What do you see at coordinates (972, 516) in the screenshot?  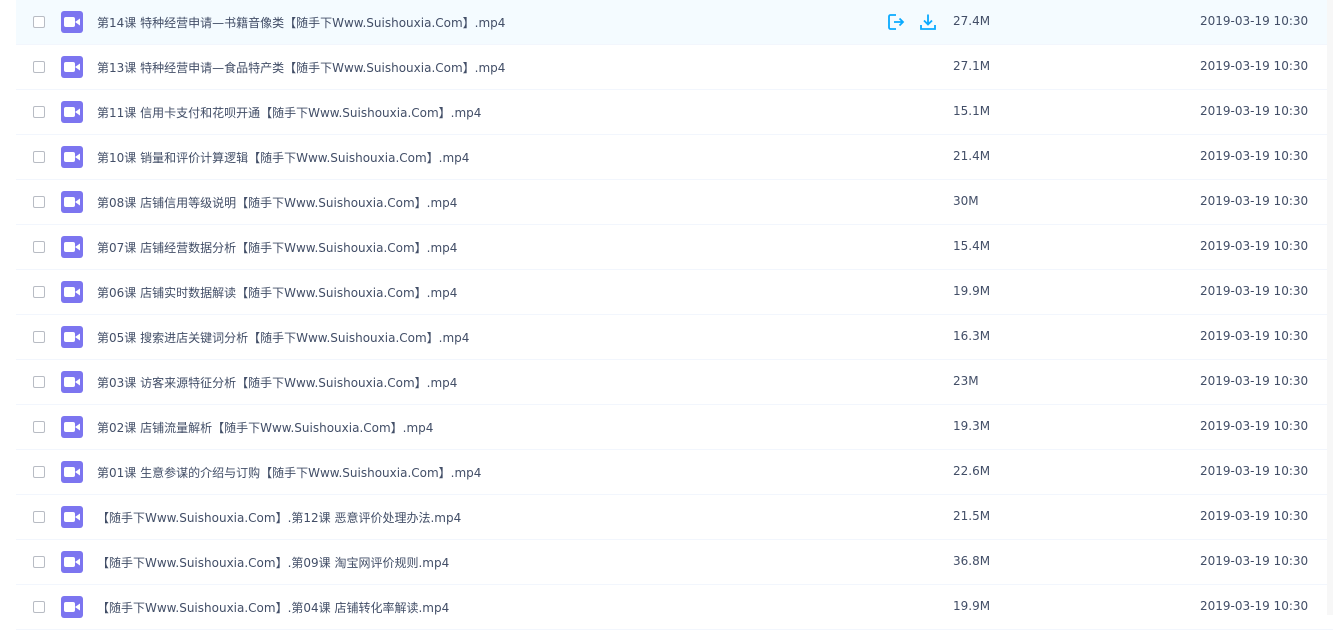 I see `file-size: 21.5M` at bounding box center [972, 516].